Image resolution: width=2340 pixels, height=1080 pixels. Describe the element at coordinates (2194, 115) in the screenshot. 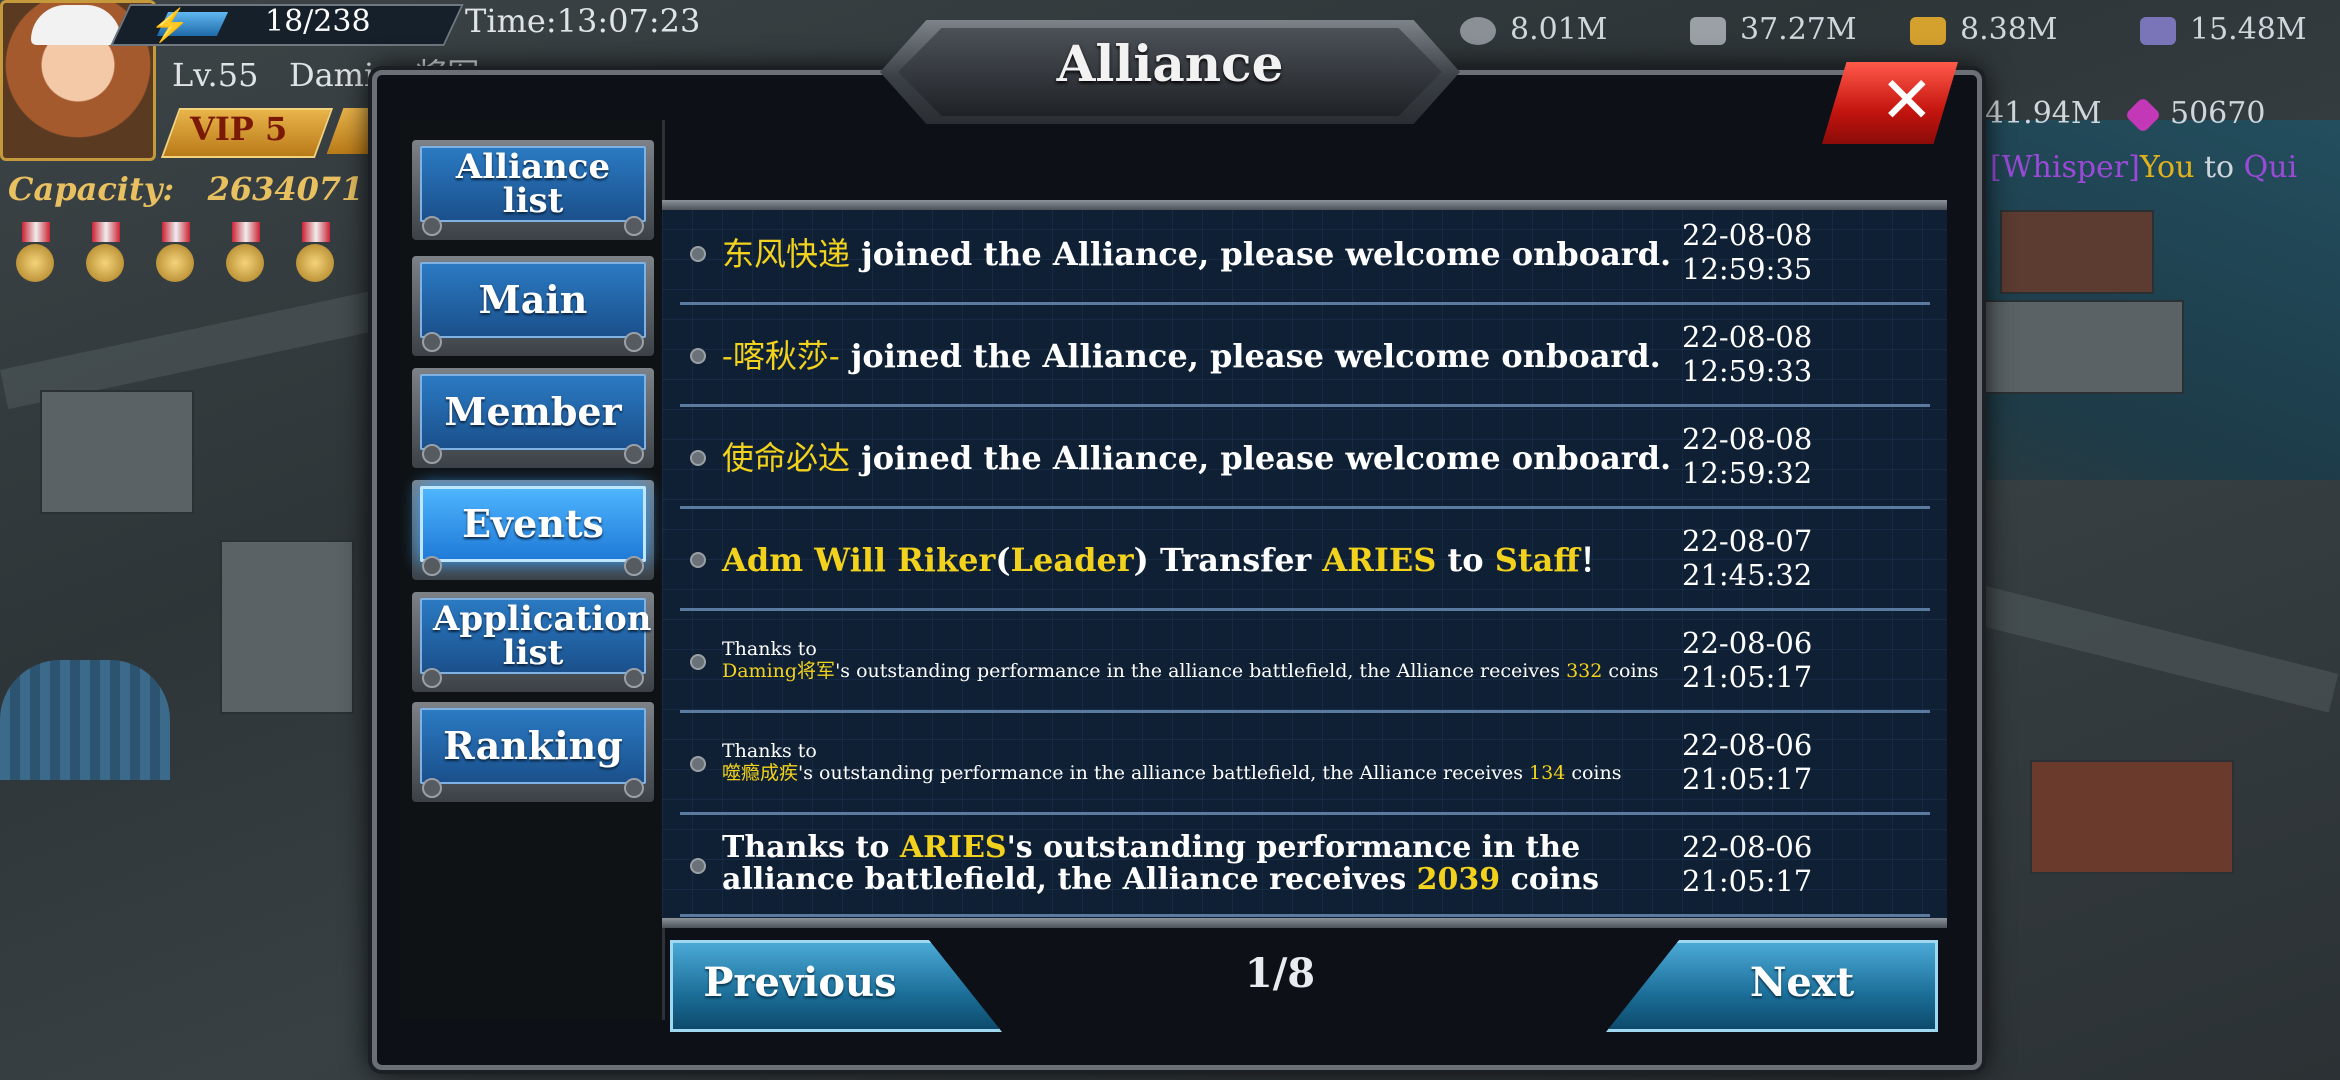

I see `resource-diamond: 50670` at that location.